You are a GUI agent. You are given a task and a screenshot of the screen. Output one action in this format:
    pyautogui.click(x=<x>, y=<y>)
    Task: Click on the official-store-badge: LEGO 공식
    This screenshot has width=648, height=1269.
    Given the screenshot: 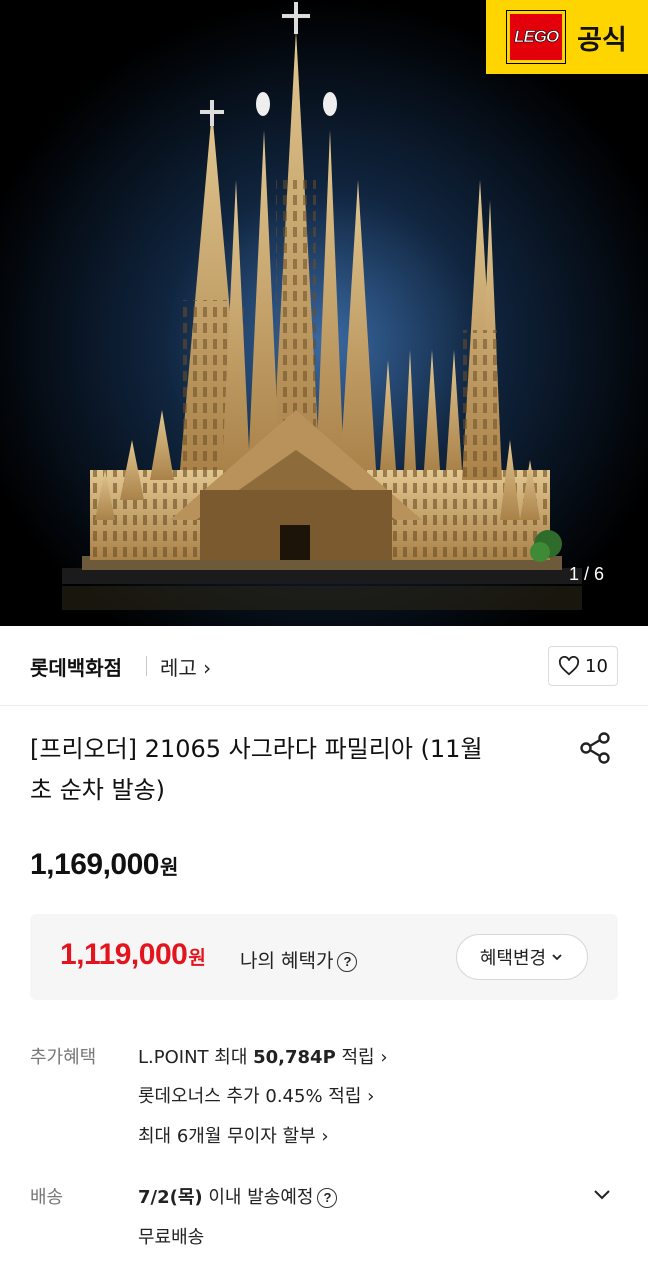 What is the action you would take?
    pyautogui.click(x=567, y=37)
    